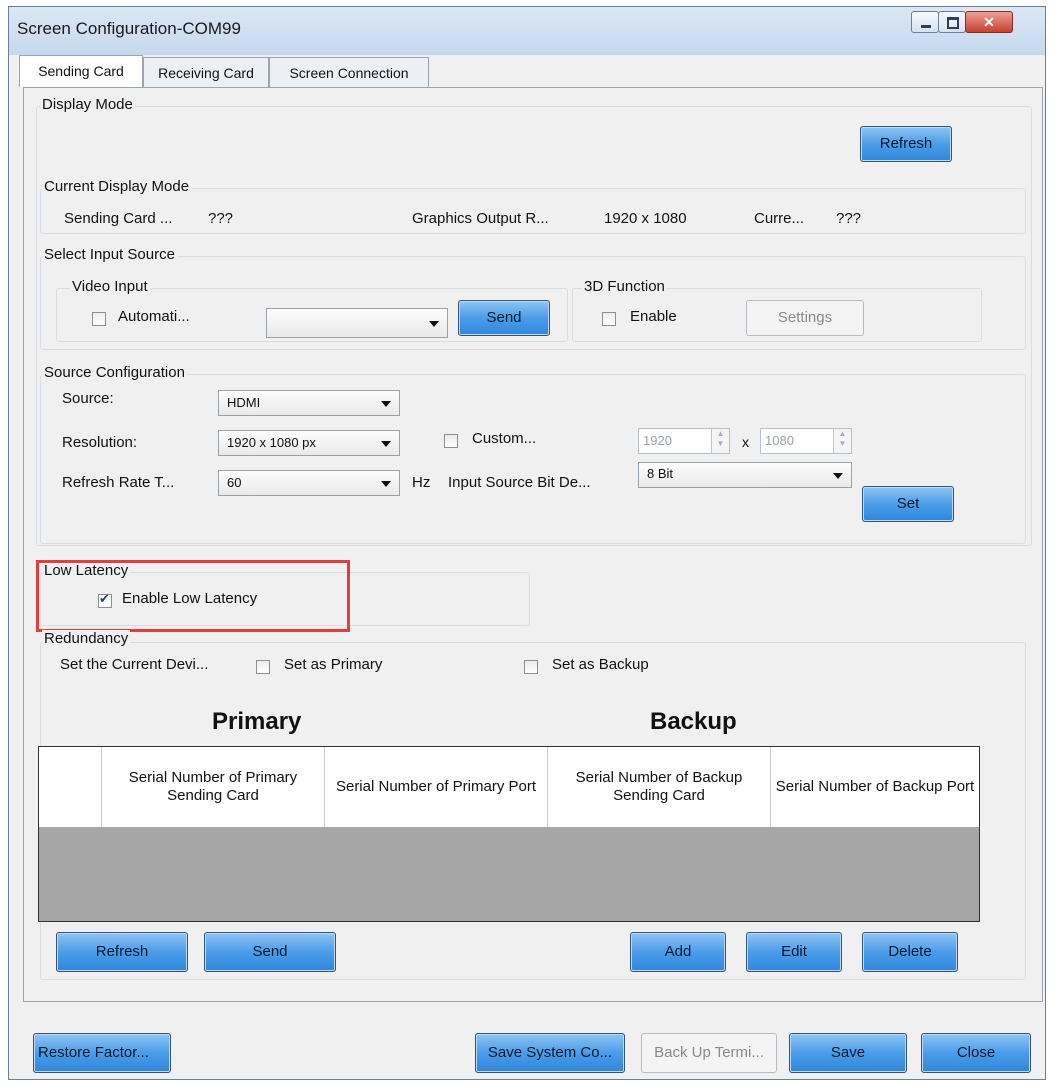 The image size is (1054, 1084). Describe the element at coordinates (693, 721) in the screenshot. I see `backup-heading: Backup` at that location.